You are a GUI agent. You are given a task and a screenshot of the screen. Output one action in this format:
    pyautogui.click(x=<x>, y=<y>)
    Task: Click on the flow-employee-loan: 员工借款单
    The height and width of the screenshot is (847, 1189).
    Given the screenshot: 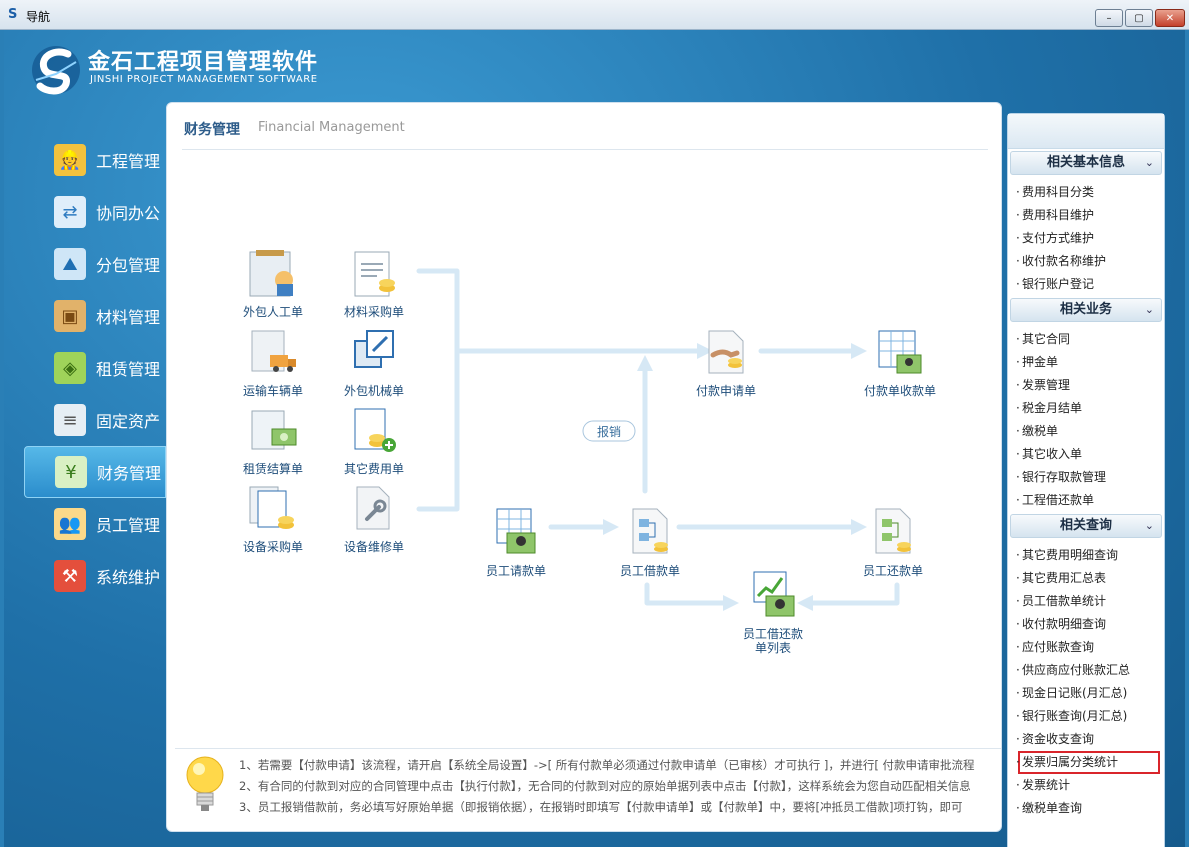 What is the action you would take?
    pyautogui.click(x=650, y=541)
    